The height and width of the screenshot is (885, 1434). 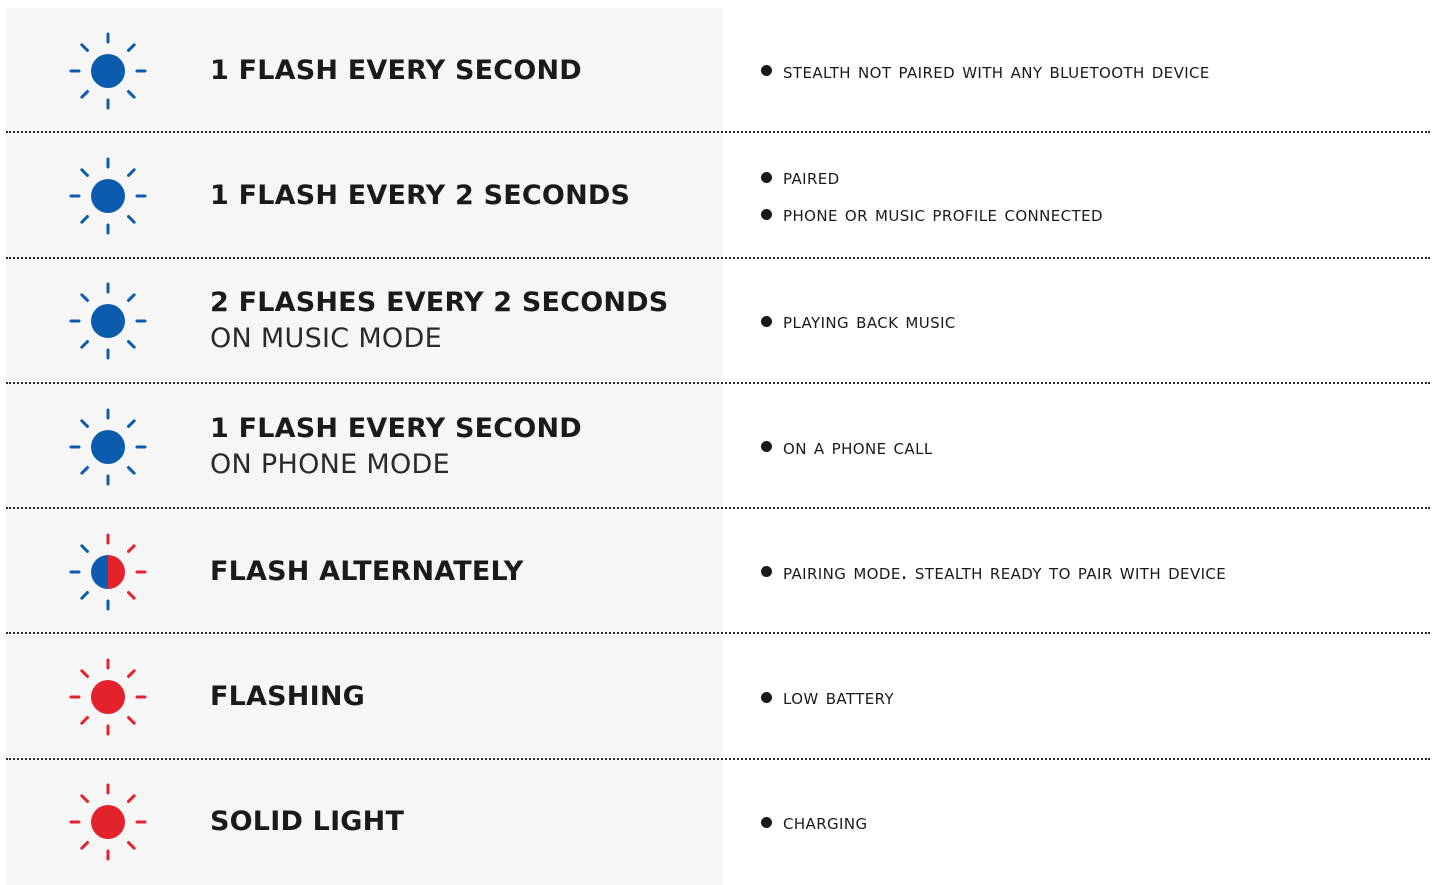 I want to click on meaning-cell: LOW BATTERY, so click(x=1078, y=696).